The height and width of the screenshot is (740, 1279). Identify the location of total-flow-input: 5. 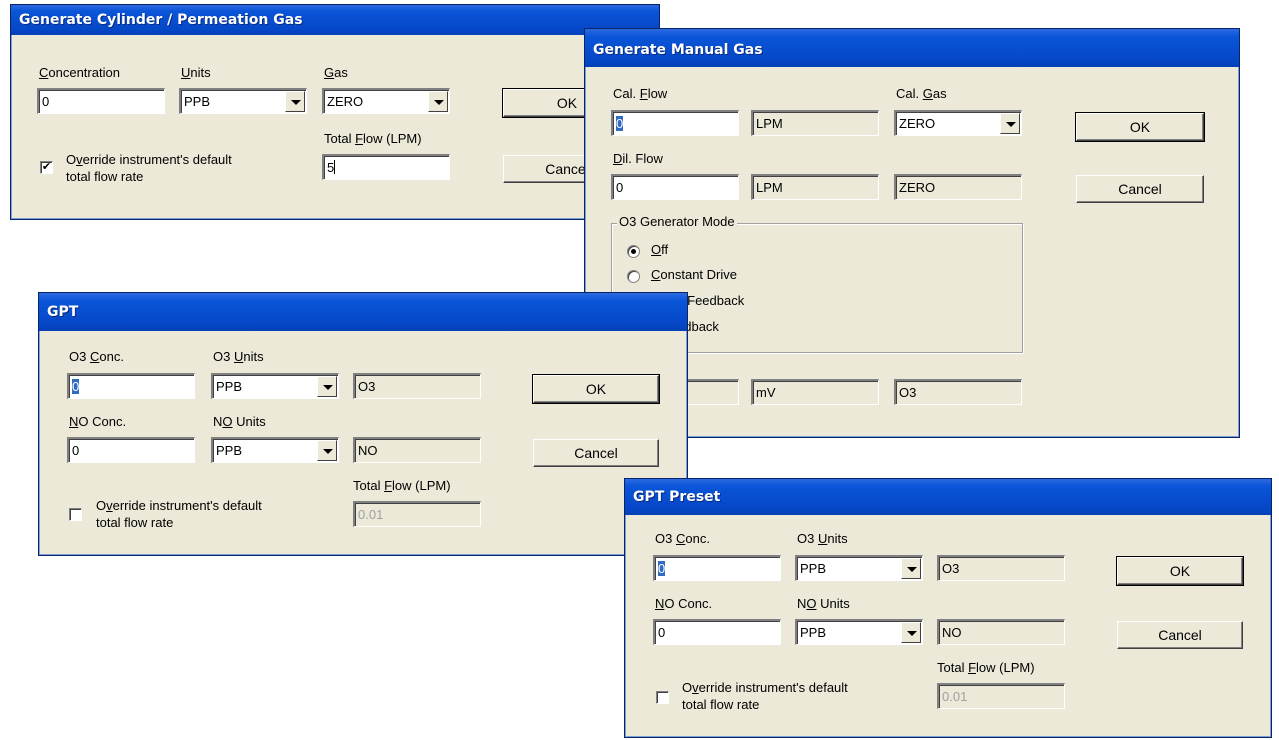
(386, 167).